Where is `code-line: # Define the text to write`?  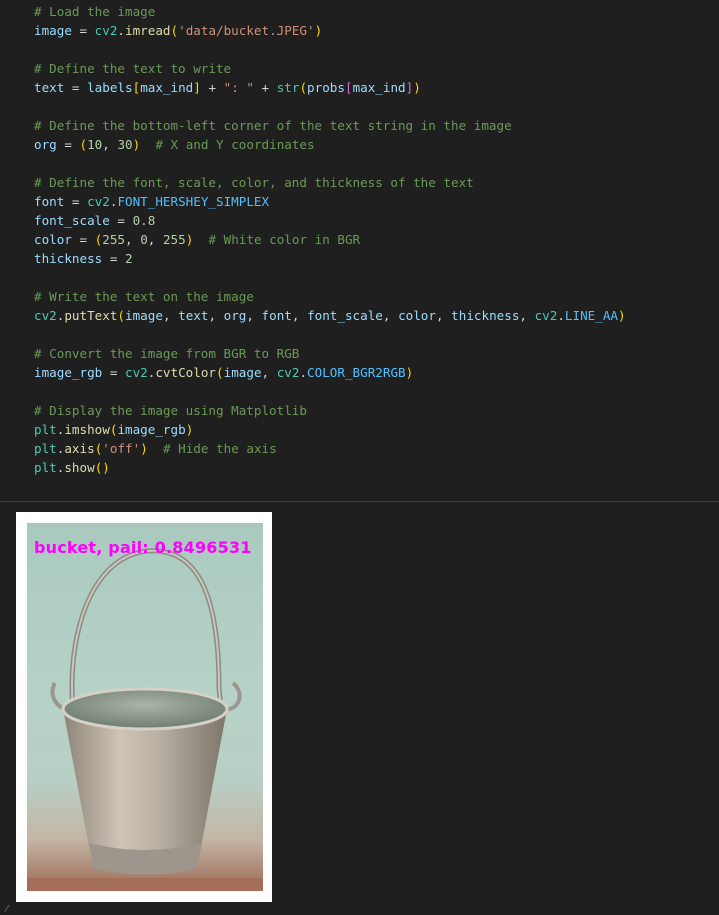 code-line: # Define the text to write is located at coordinates (330, 68).